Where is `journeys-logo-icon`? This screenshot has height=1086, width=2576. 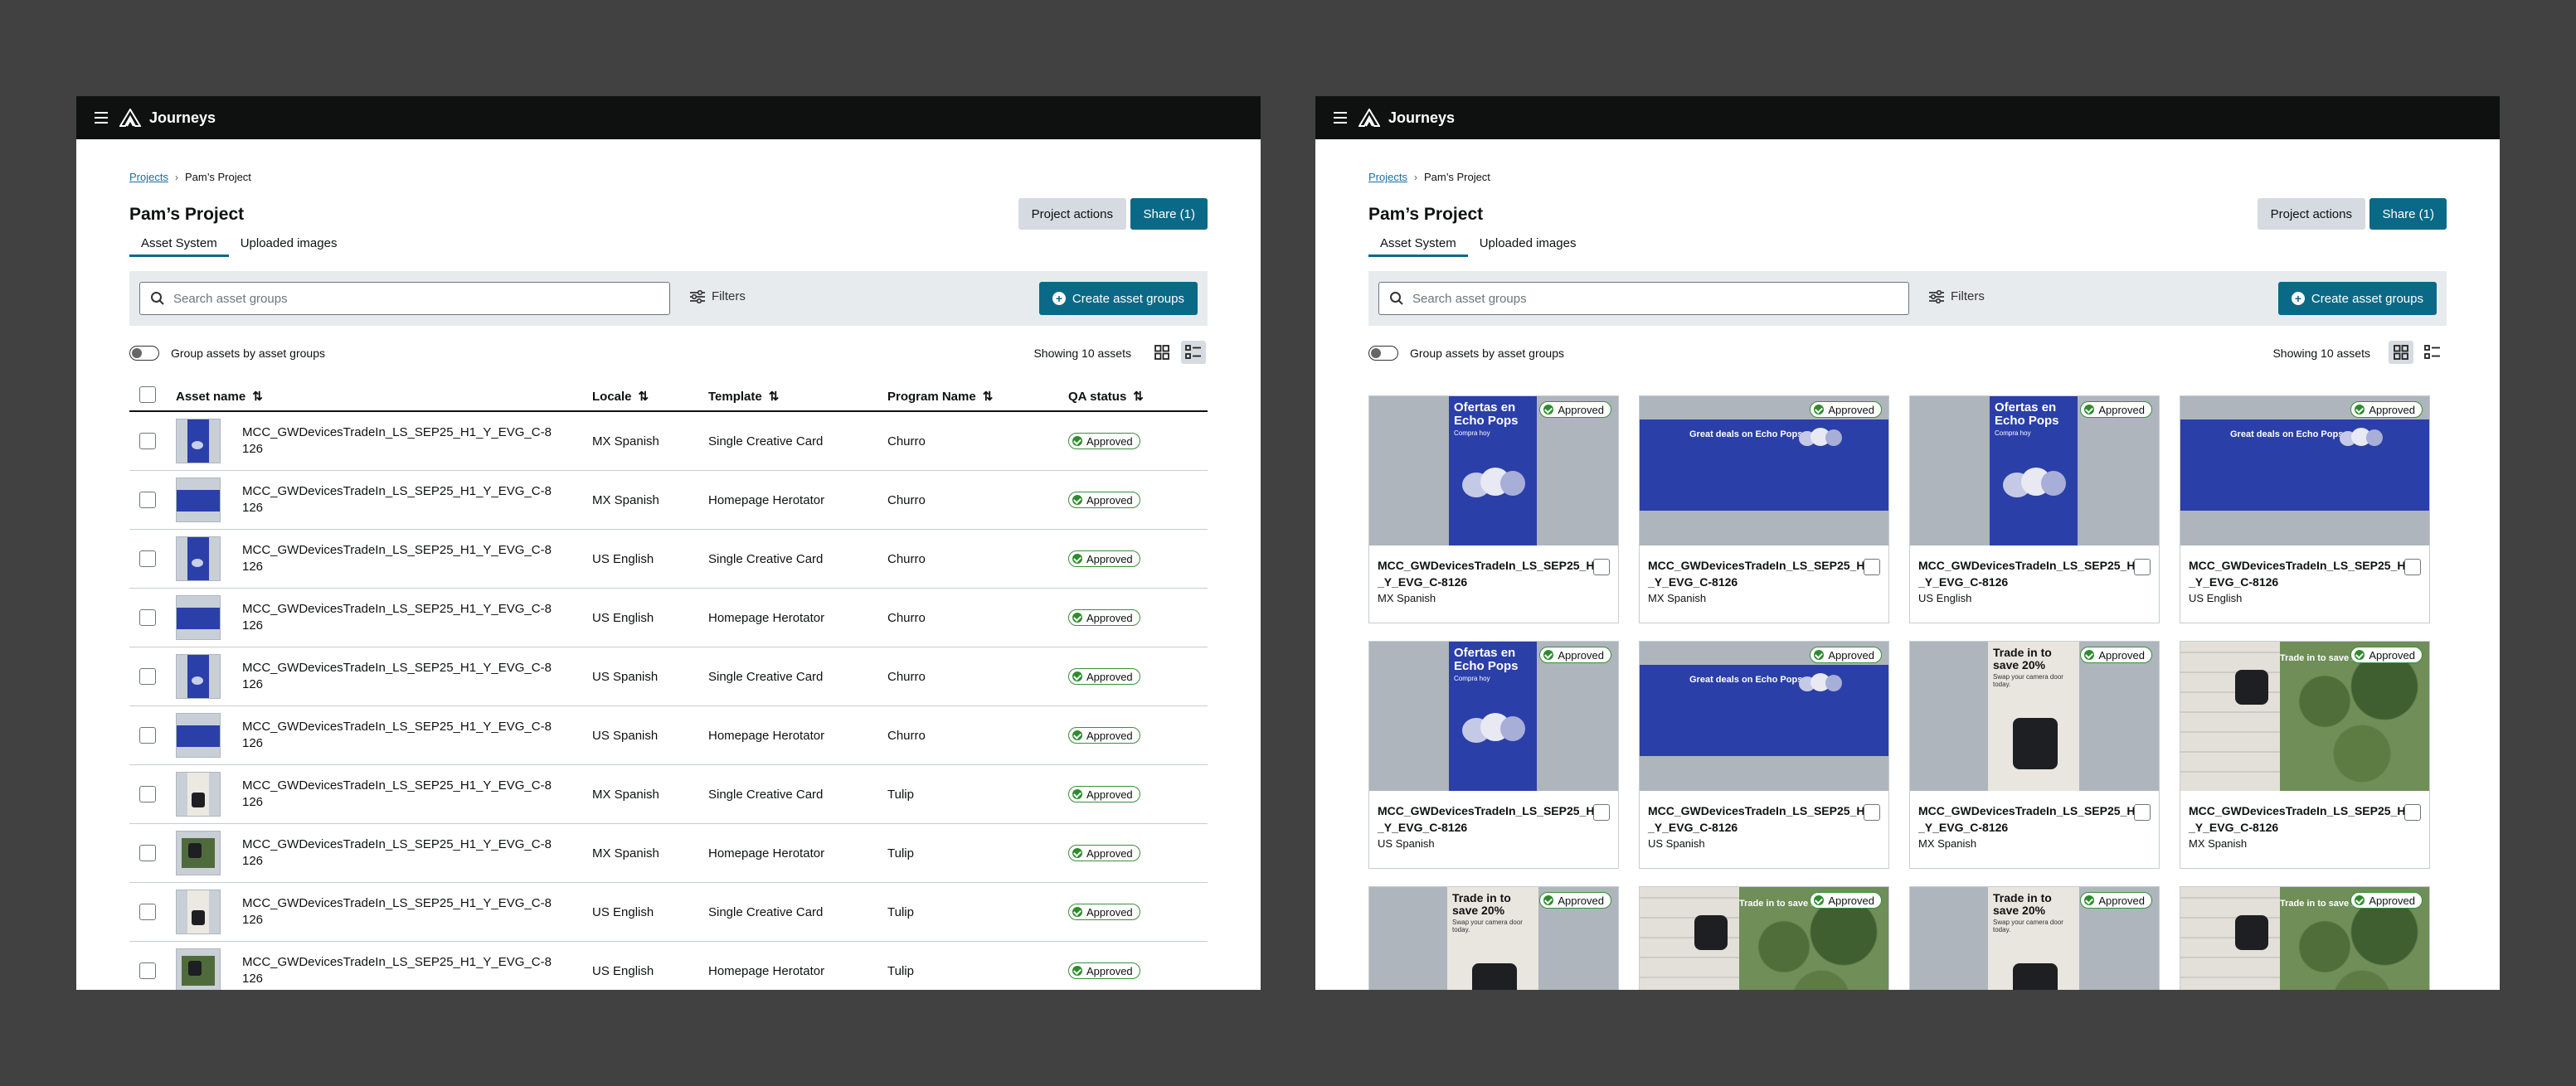 journeys-logo-icon is located at coordinates (1369, 118).